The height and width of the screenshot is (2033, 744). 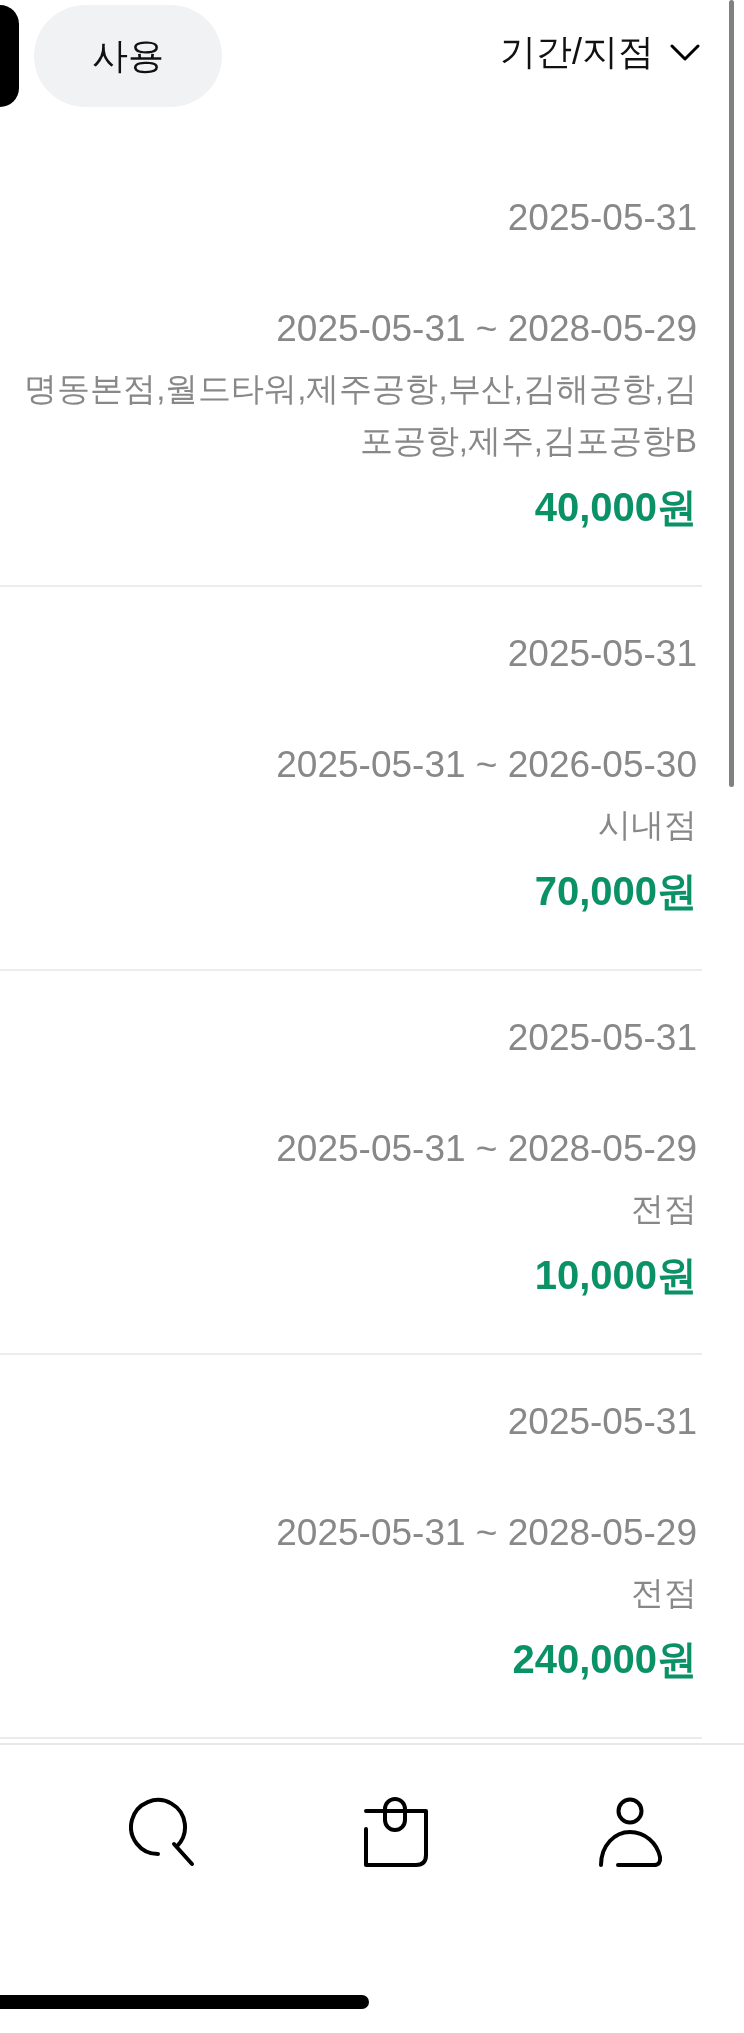 I want to click on voucher-amount: 10,000원, so click(x=615, y=1275).